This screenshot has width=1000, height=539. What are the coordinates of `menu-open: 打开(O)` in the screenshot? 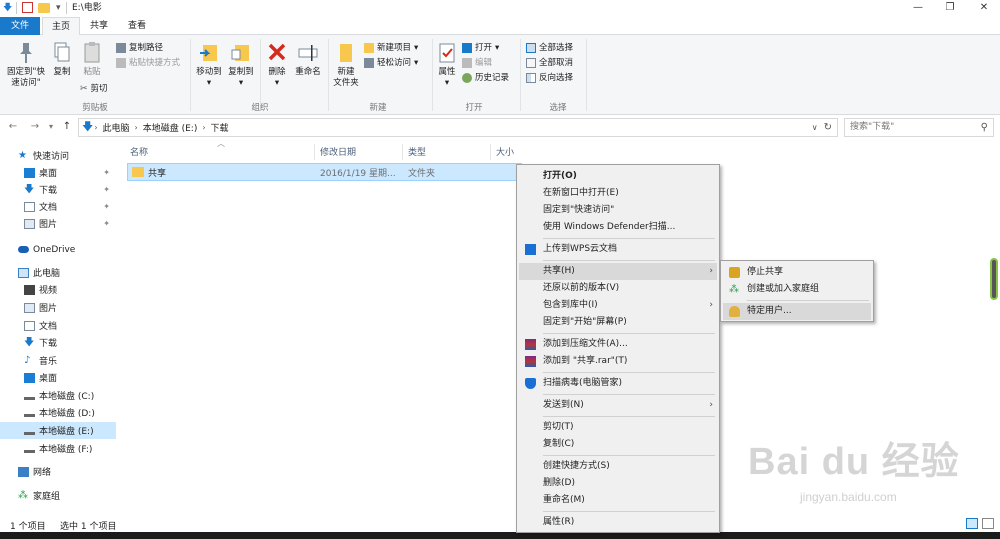 It's located at (618, 176).